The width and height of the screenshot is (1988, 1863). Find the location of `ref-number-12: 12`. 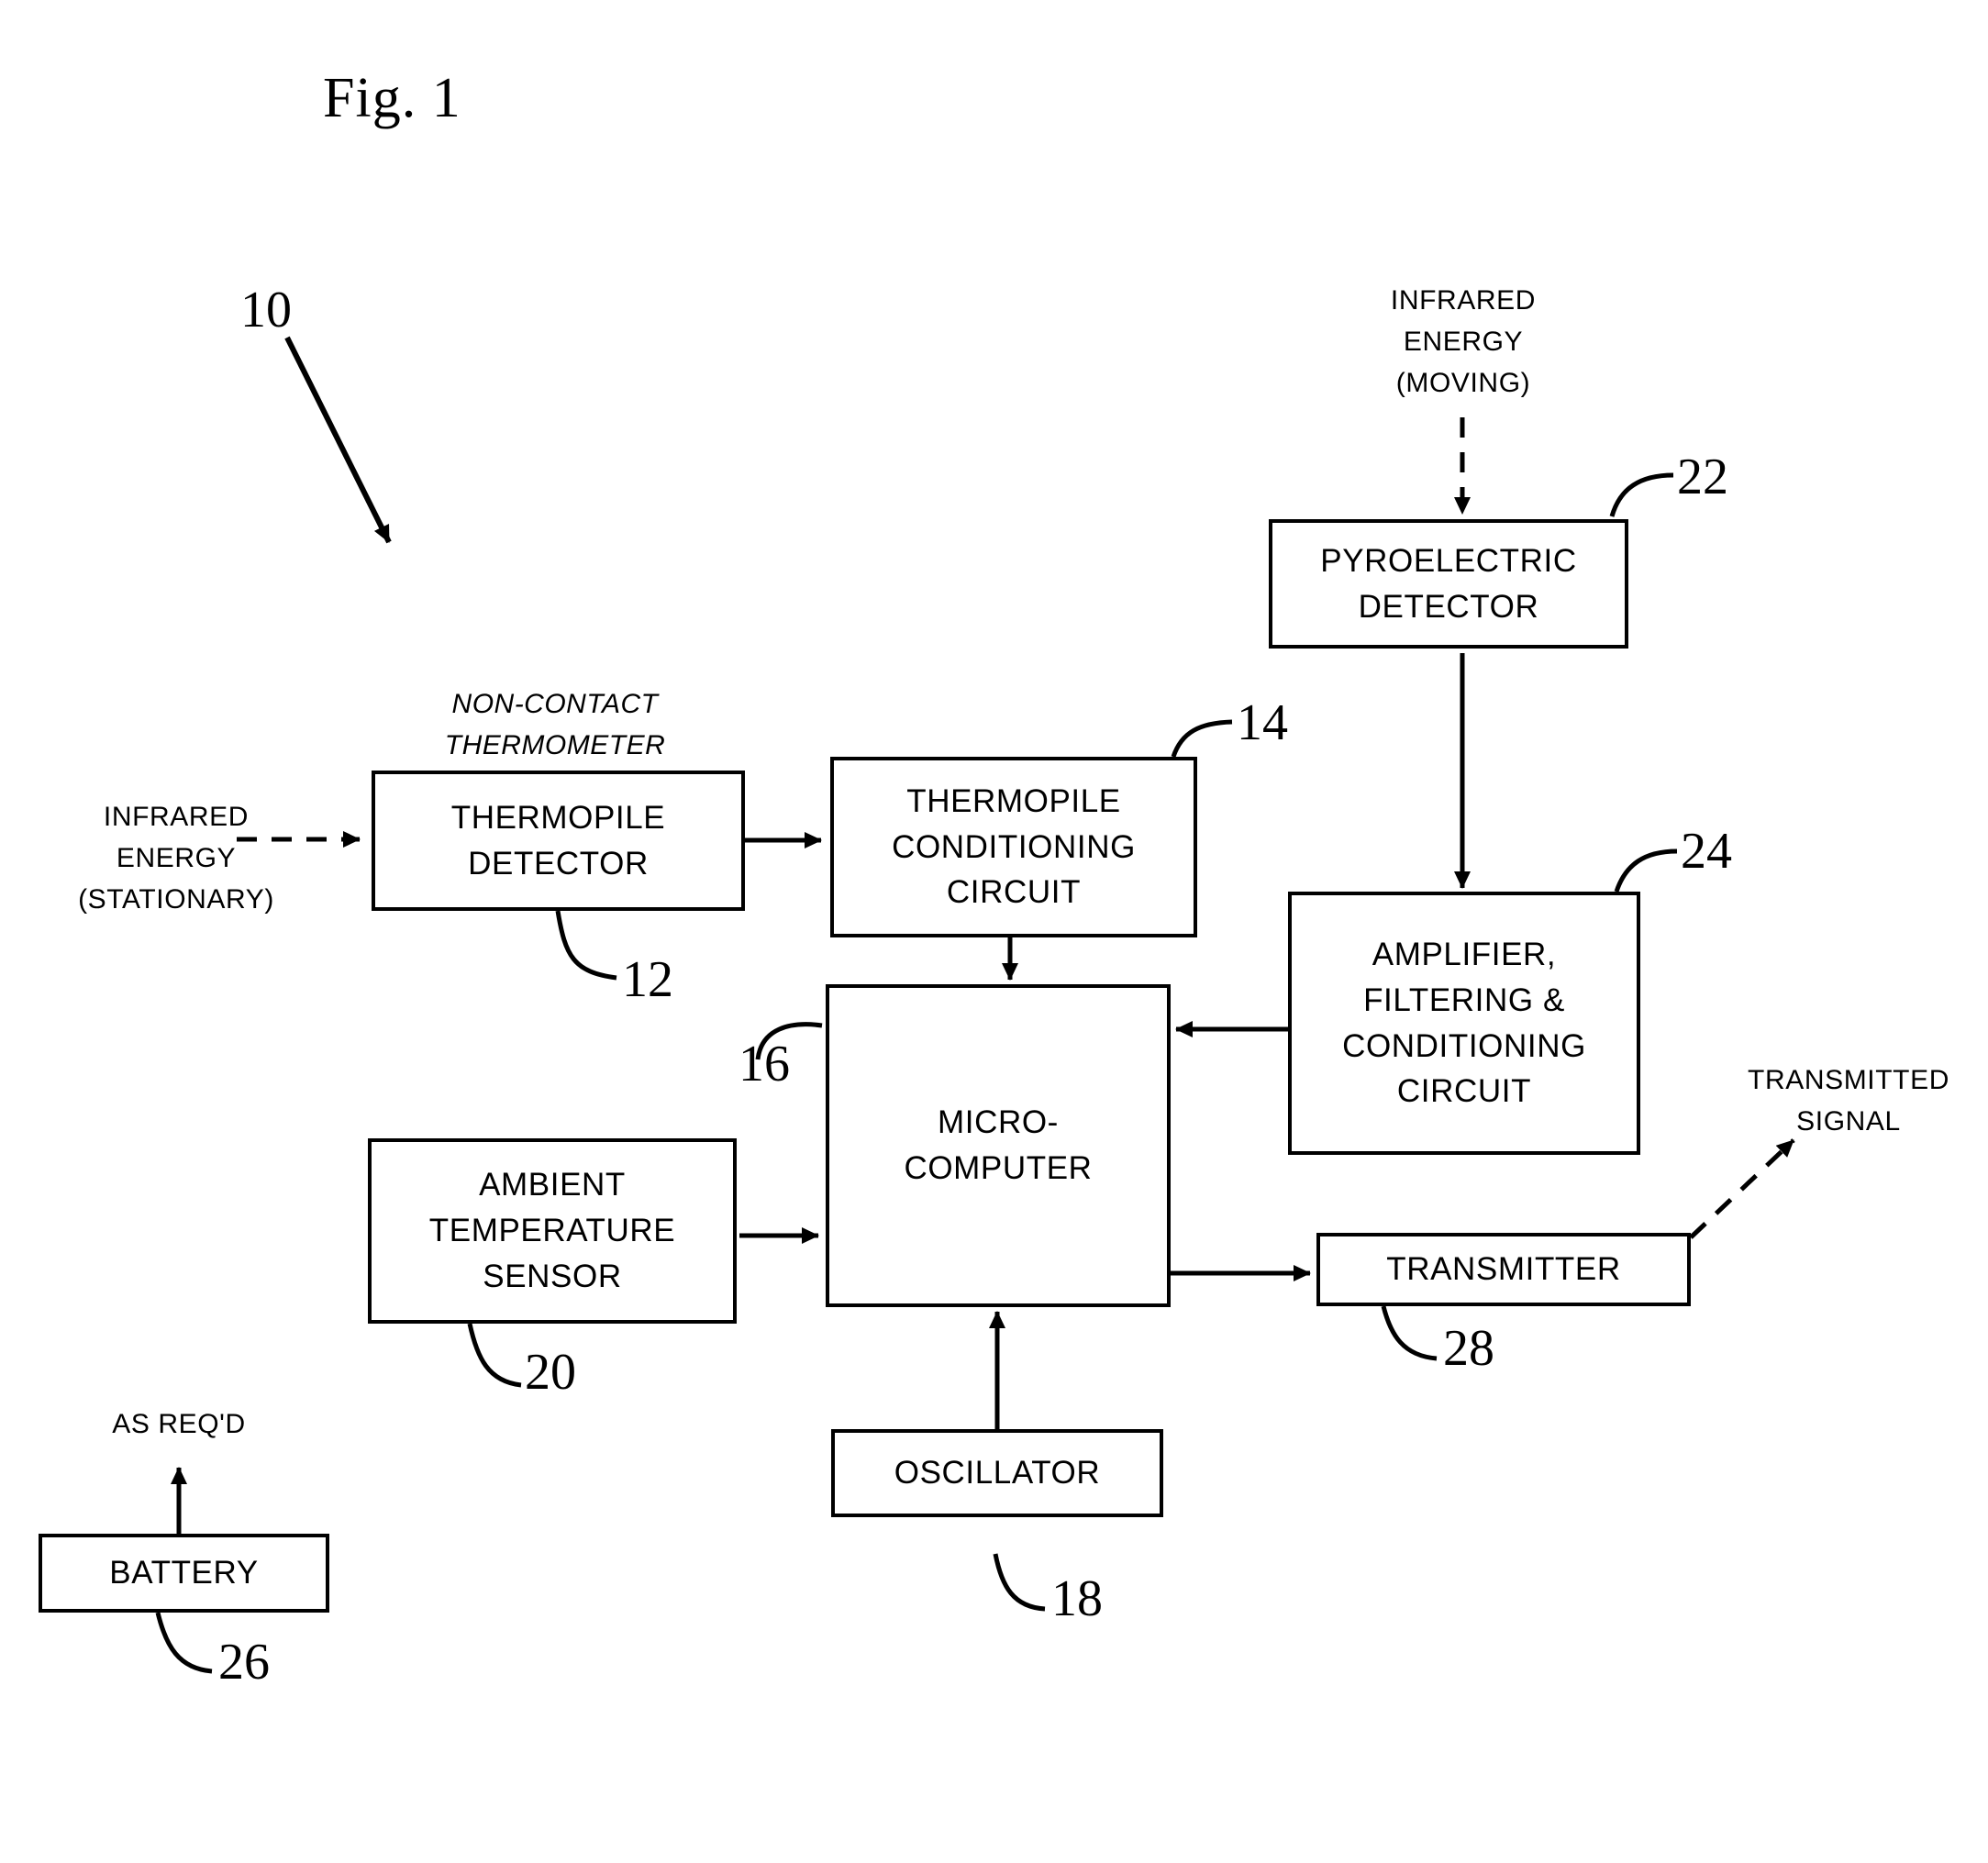

ref-number-12: 12 is located at coordinates (647, 979).